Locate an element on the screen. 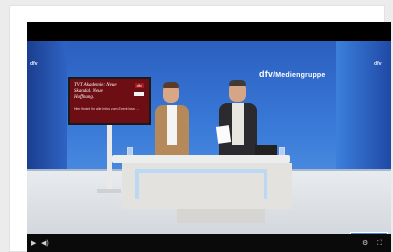  gear-icon: ⚙ is located at coordinates (365, 243).